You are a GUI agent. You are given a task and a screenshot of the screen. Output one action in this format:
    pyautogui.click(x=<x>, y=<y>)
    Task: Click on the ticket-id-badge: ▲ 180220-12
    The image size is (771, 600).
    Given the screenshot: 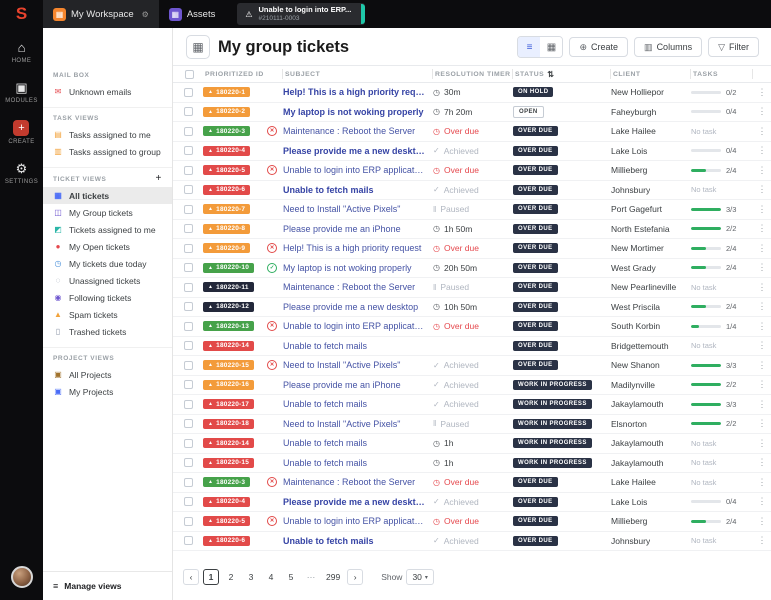 What is the action you would take?
    pyautogui.click(x=229, y=306)
    